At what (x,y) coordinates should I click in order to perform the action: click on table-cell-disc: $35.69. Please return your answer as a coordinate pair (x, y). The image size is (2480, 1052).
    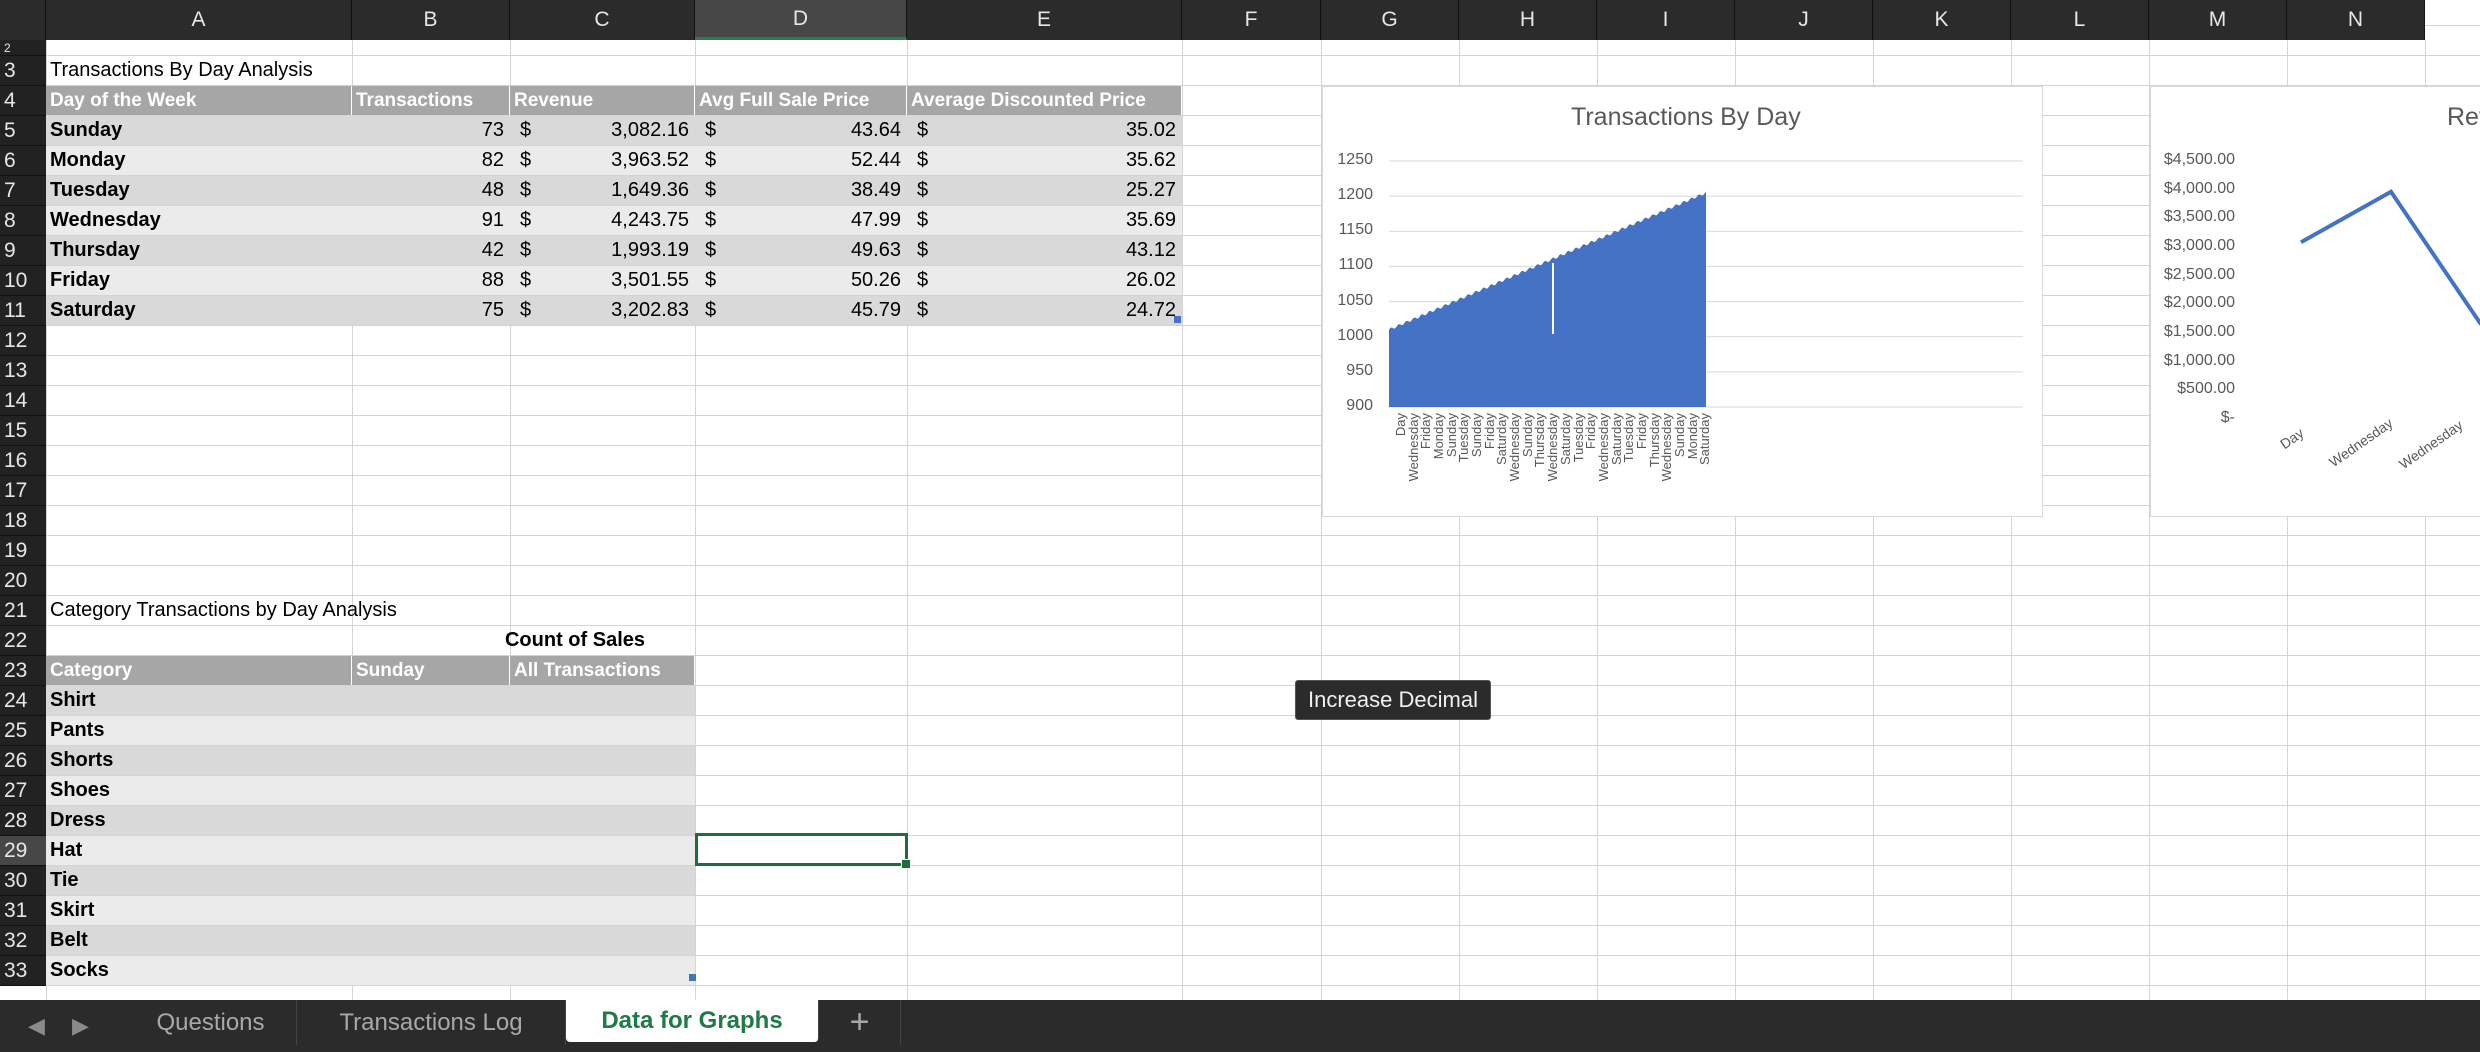
    Looking at the image, I should click on (1044, 220).